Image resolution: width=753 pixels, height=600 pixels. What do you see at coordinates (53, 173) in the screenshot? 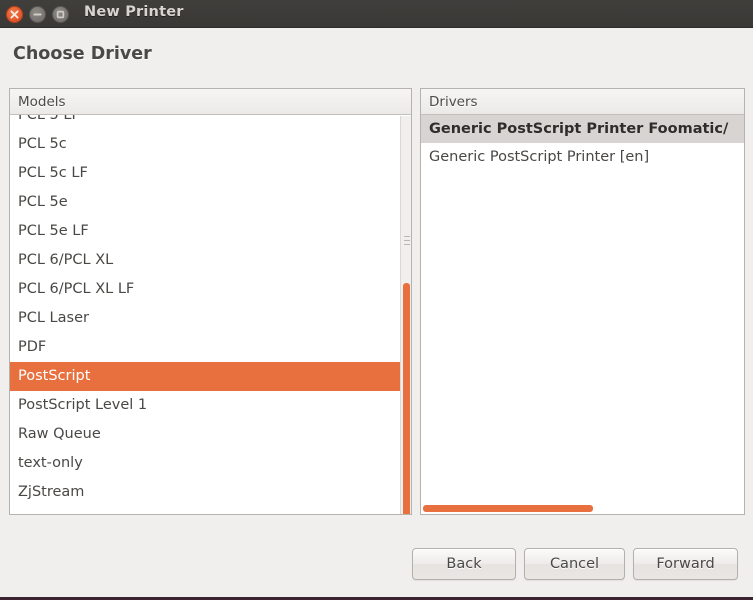
I see `list-item-label: PCL 5c LF` at bounding box center [53, 173].